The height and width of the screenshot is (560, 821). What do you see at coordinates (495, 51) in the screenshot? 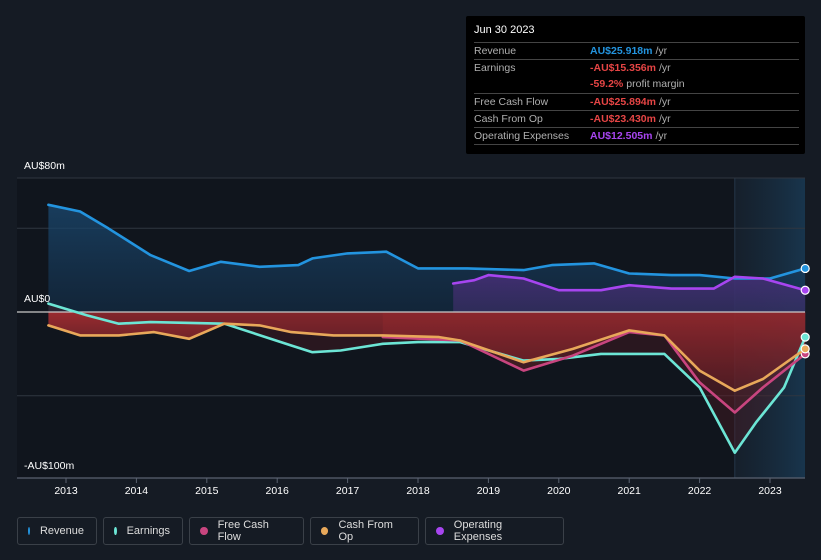
I see `tooltip-label: Revenue` at bounding box center [495, 51].